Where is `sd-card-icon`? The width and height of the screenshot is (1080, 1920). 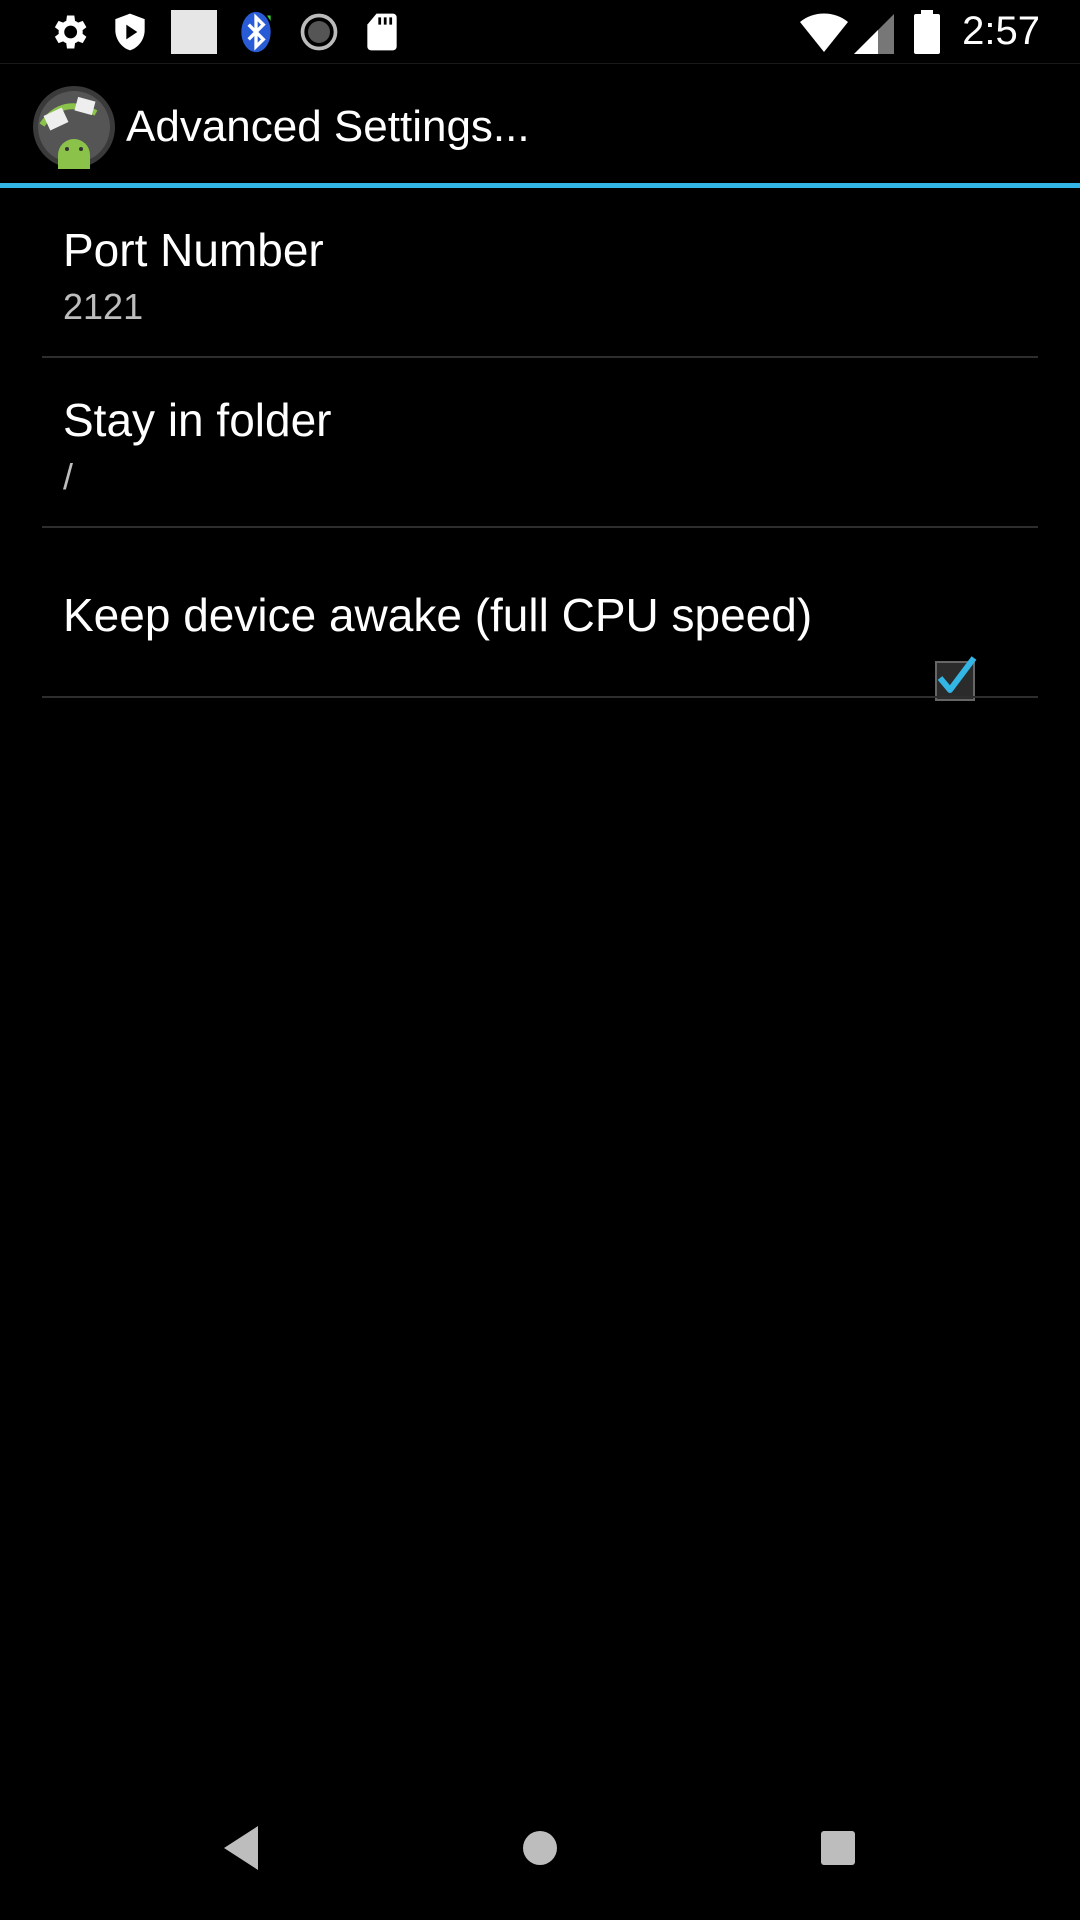
sd-card-icon is located at coordinates (382, 32).